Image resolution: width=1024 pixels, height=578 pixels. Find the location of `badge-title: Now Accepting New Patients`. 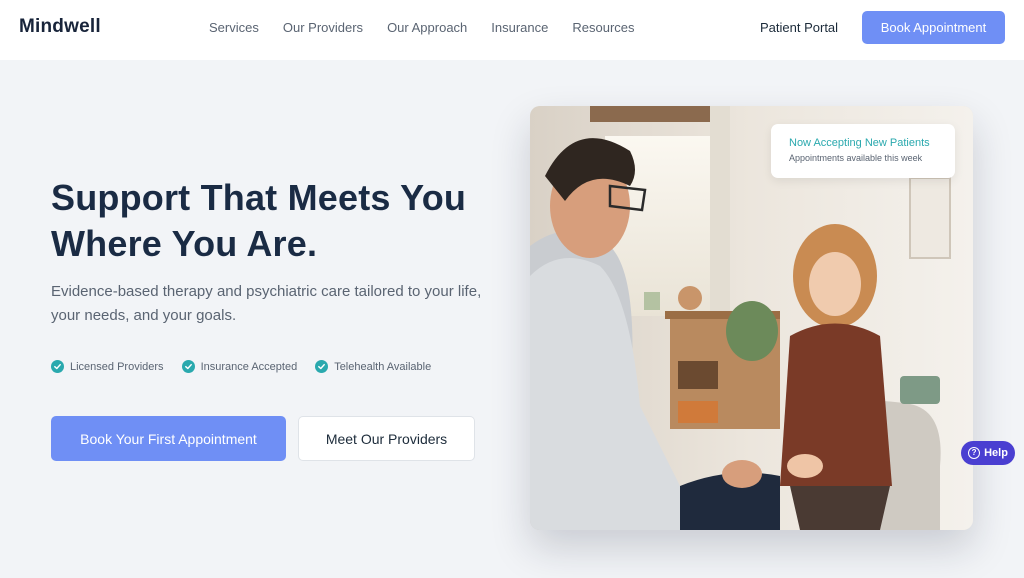

badge-title: Now Accepting New Patients is located at coordinates (859, 143).